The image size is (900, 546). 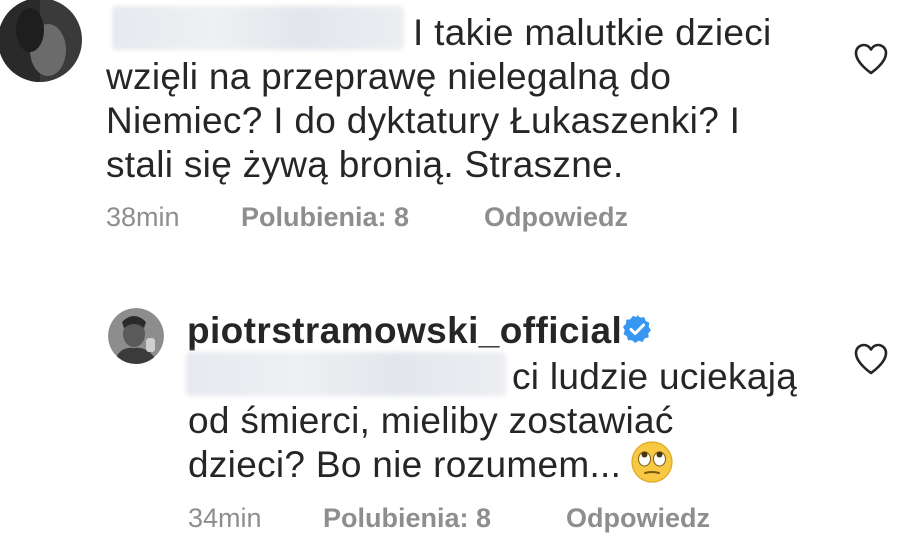 What do you see at coordinates (423, 120) in the screenshot?
I see `comment-text-line: Niemiec? I do dyktatury Łukaszenki? I` at bounding box center [423, 120].